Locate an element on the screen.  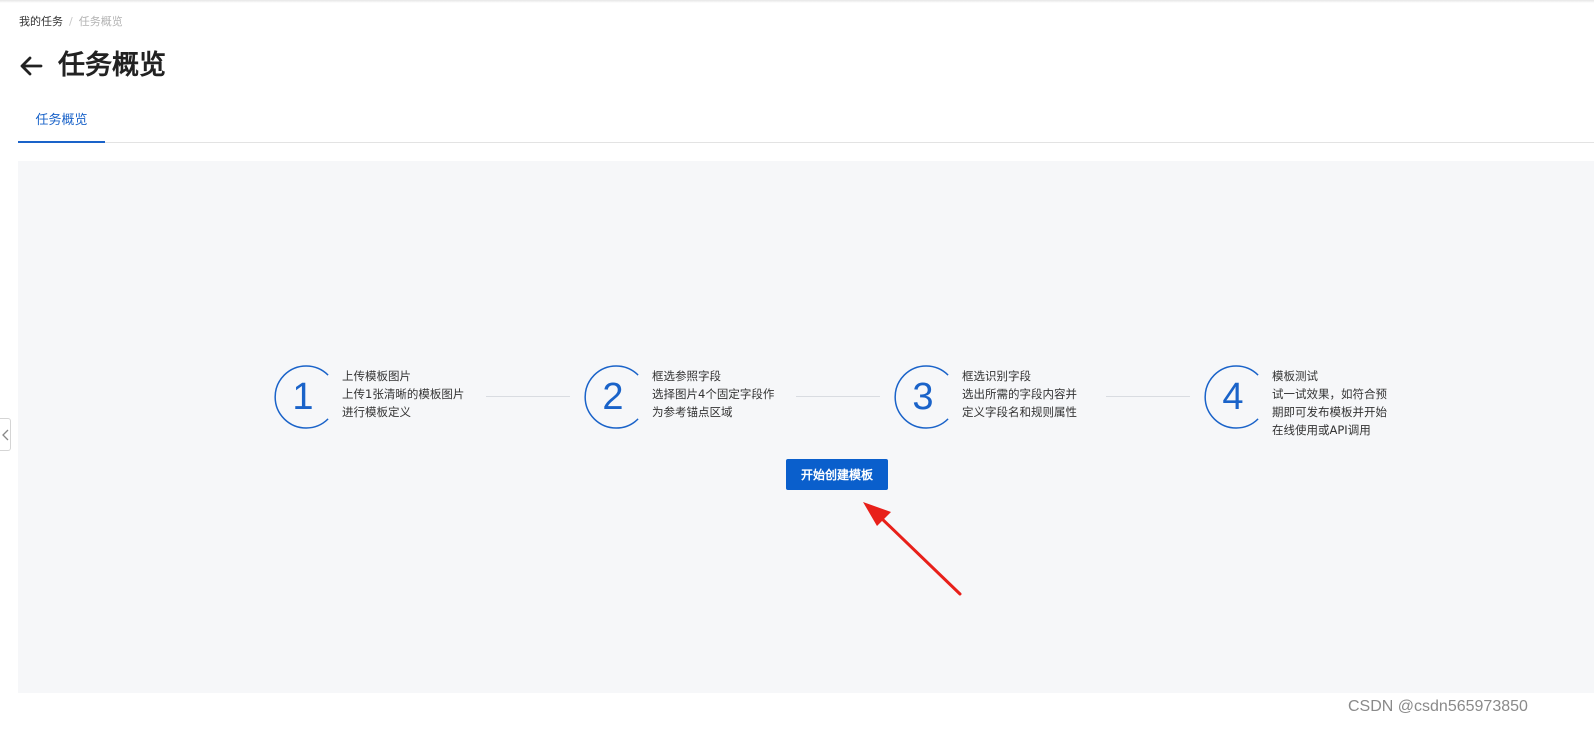
step-line: 上传1张清晰的模板图片 is located at coordinates (403, 394).